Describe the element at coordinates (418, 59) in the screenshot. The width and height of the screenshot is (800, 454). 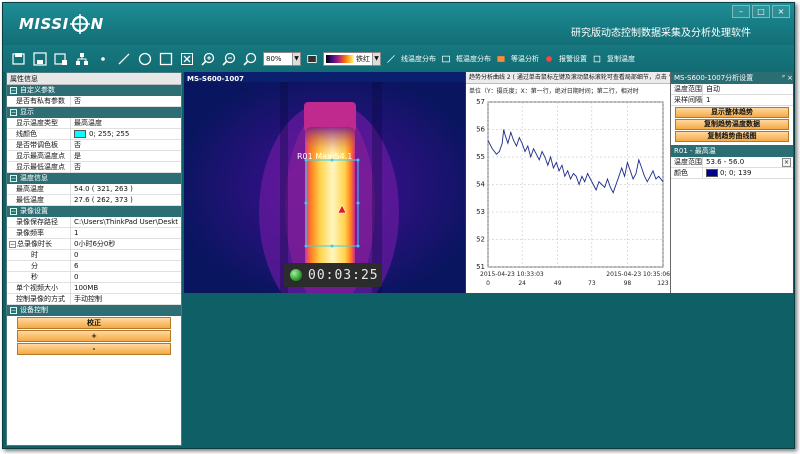
I see `line-temp-button: 线温度分布` at that location.